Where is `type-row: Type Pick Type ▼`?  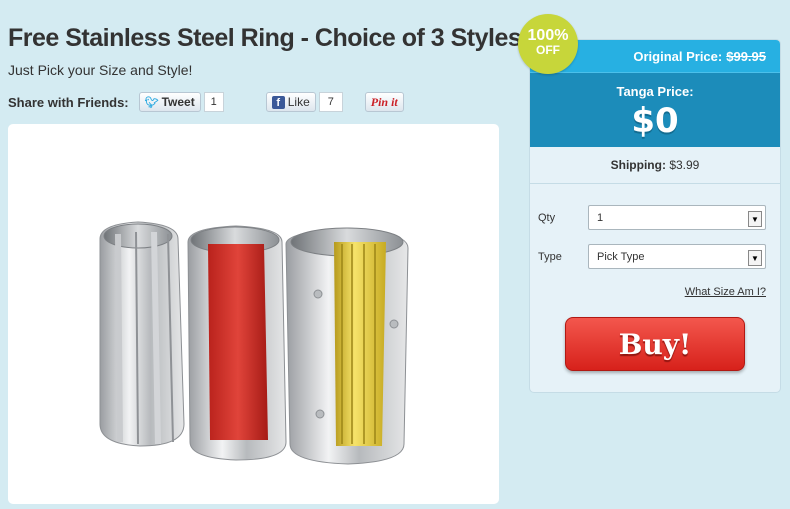
type-row: Type Pick Type ▼ is located at coordinates (652, 256).